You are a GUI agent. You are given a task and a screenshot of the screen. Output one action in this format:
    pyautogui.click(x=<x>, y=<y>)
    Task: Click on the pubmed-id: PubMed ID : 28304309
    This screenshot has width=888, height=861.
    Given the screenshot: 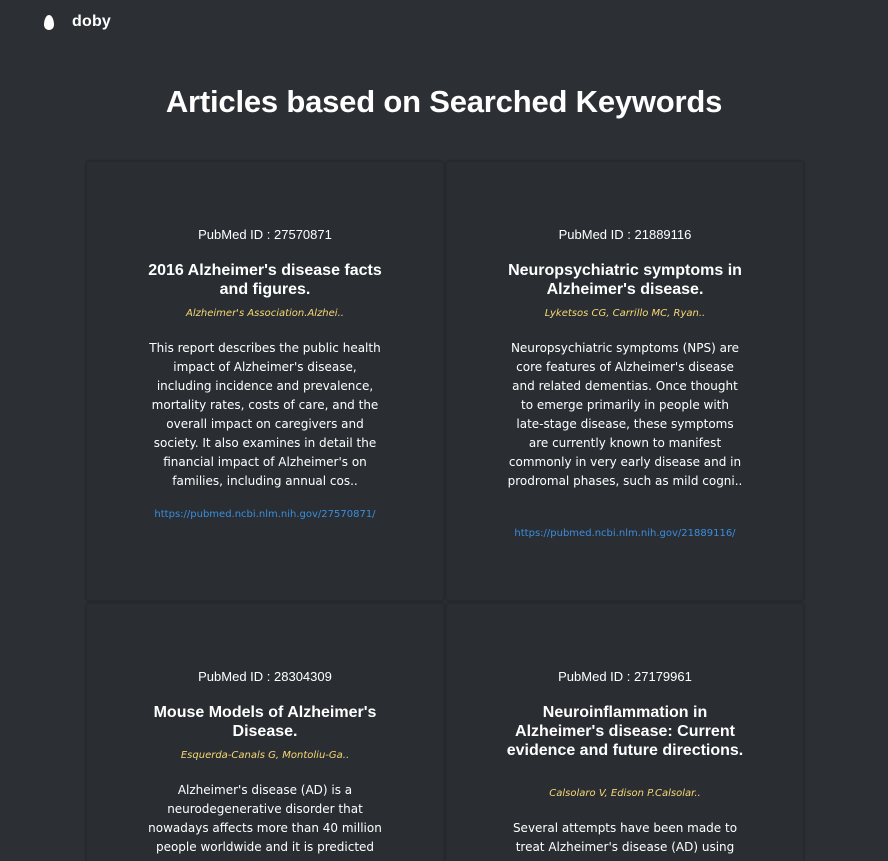 What is the action you would take?
    pyautogui.click(x=265, y=676)
    